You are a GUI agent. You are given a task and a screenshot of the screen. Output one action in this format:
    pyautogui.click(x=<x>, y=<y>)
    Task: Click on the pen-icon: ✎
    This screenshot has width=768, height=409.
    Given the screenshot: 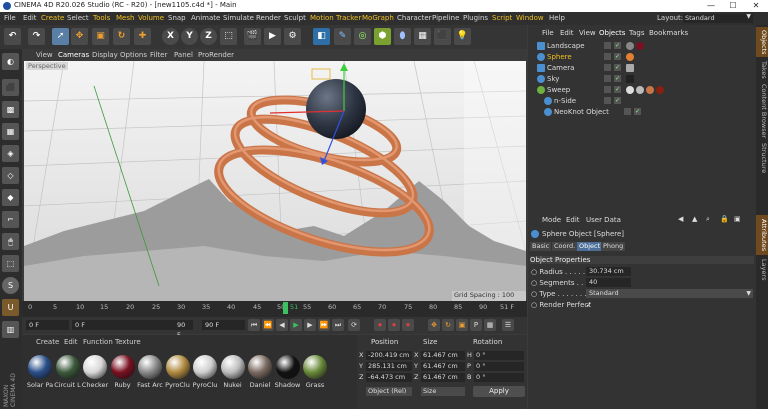 What is the action you would take?
    pyautogui.click(x=342, y=36)
    